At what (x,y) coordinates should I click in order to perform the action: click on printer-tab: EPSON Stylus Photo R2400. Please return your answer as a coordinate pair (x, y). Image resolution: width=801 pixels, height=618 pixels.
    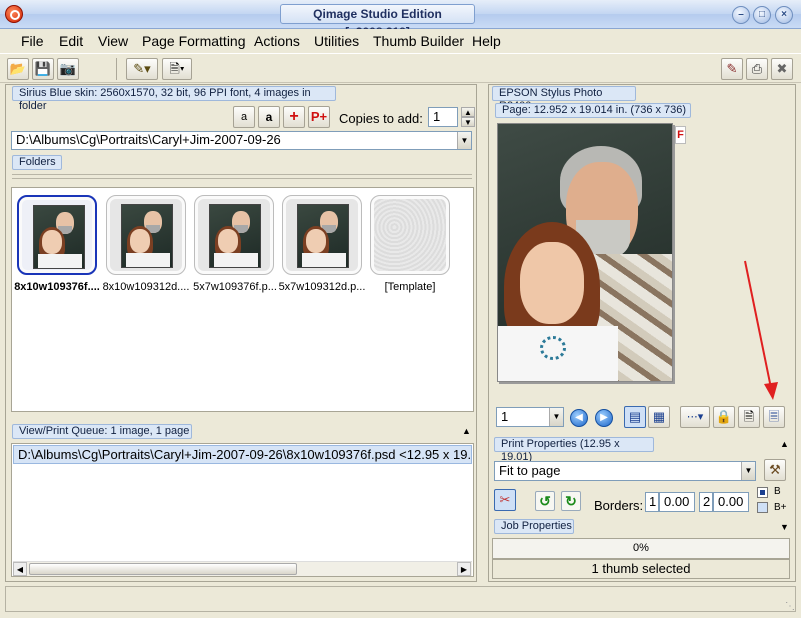
    Looking at the image, I should click on (564, 99).